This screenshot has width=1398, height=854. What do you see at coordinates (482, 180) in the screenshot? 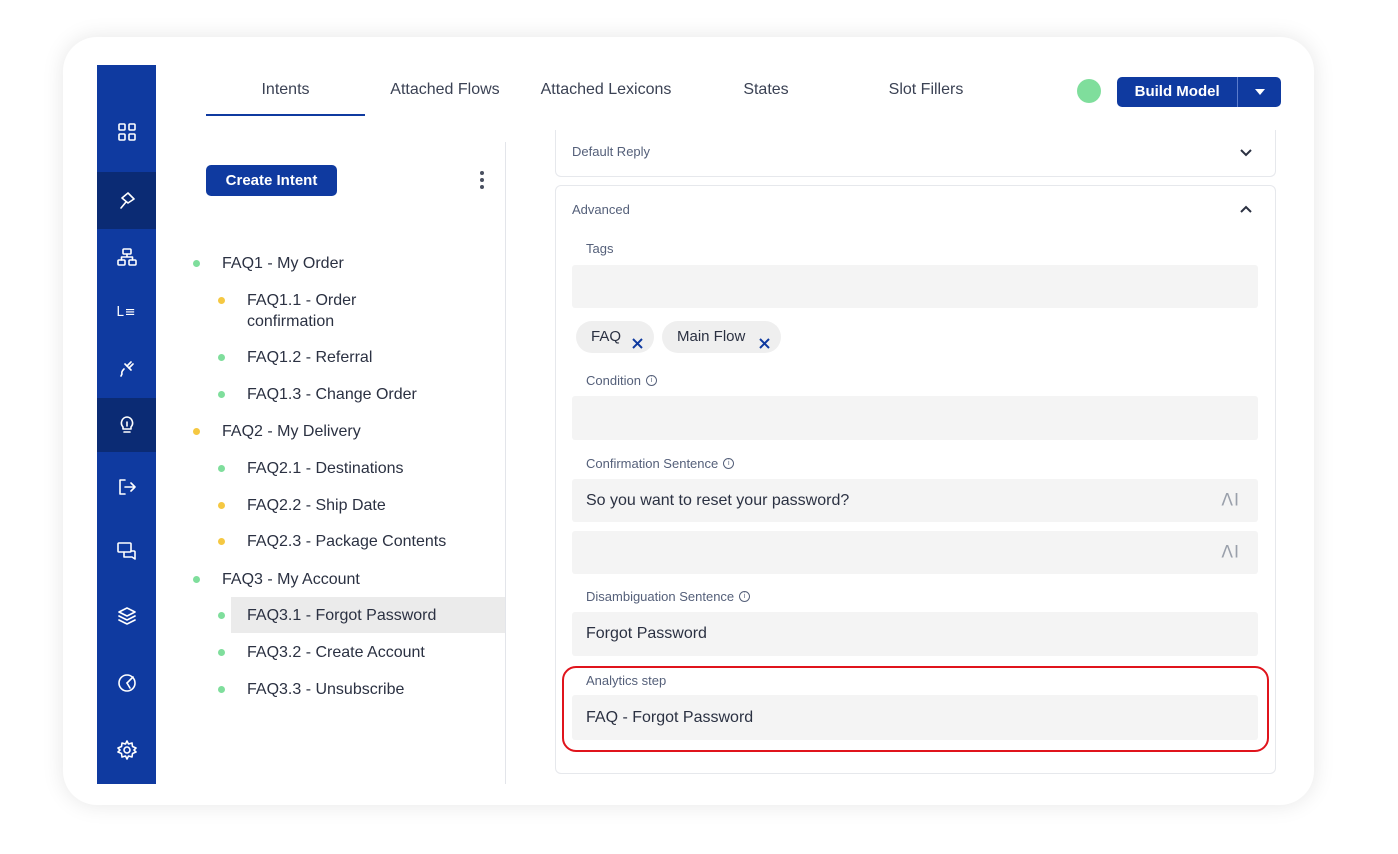
I see `more-options-icon` at bounding box center [482, 180].